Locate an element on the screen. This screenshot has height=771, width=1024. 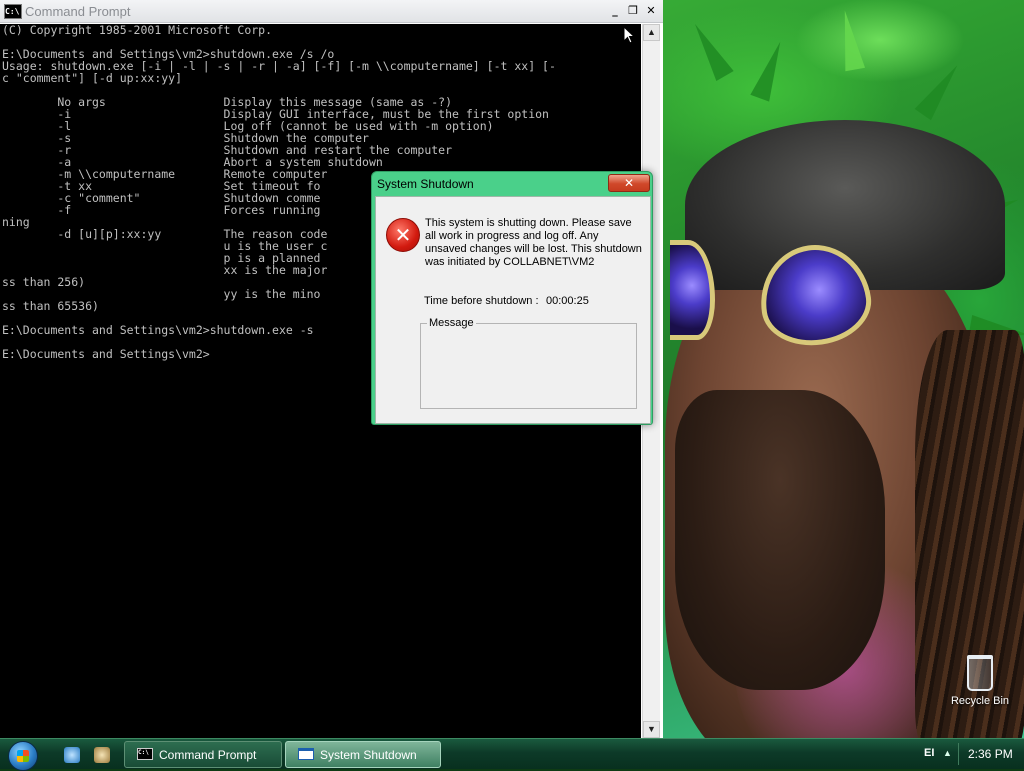
show-hidden-icons-arrow-icon: ▲ is located at coordinates (947, 753).